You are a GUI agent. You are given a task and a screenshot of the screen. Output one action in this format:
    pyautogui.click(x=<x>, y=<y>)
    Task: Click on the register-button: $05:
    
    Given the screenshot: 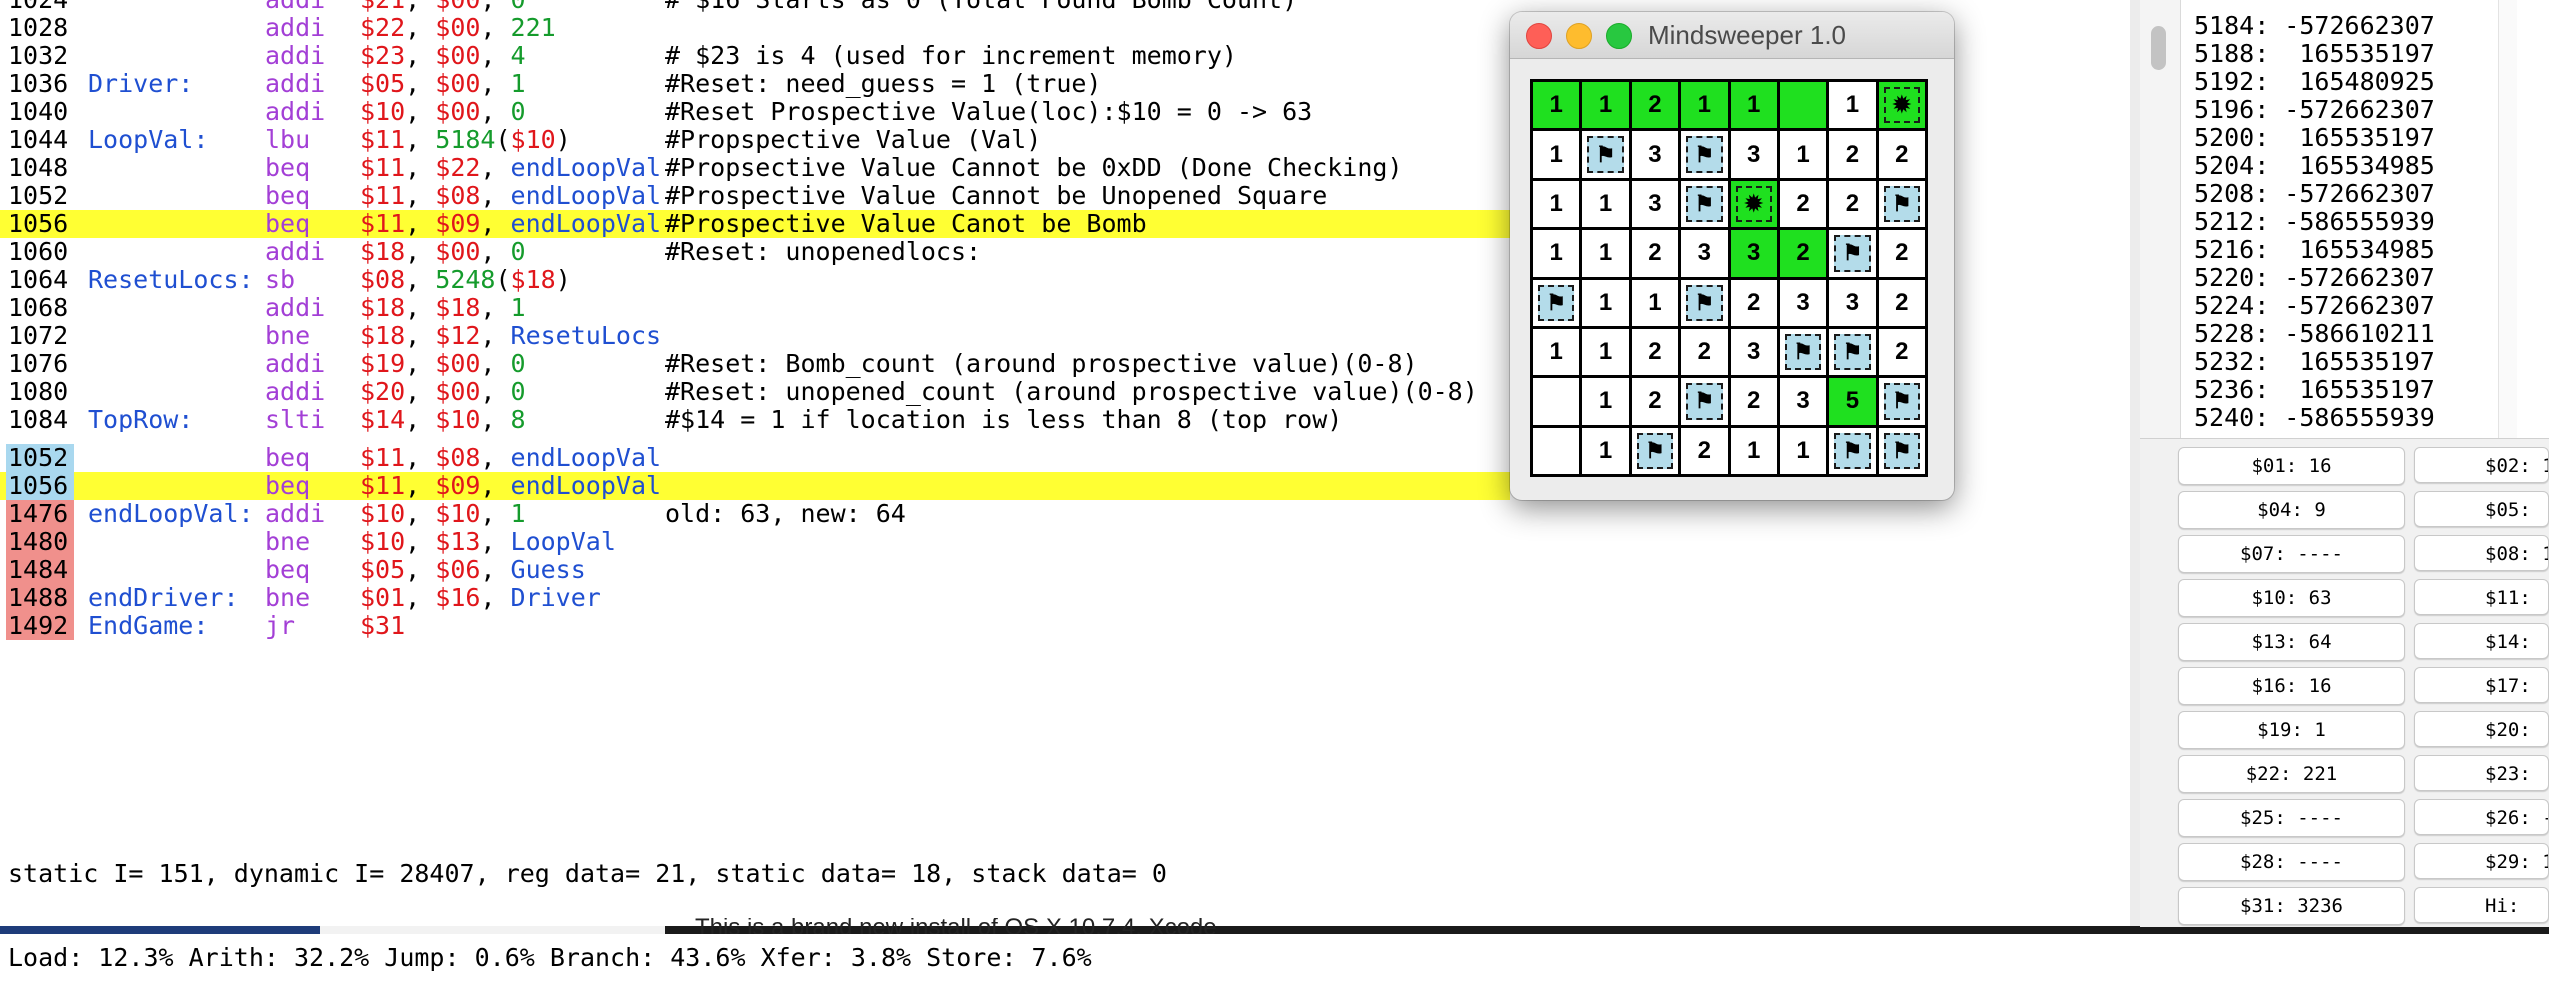 What is the action you would take?
    pyautogui.click(x=2481, y=509)
    